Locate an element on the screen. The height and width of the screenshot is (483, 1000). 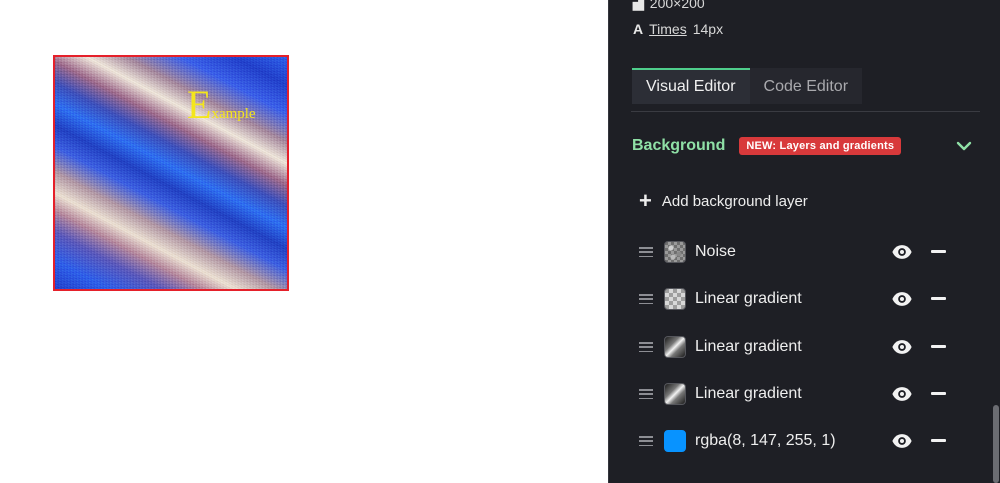
size-info: ▟ 200×200 is located at coordinates (669, 5).